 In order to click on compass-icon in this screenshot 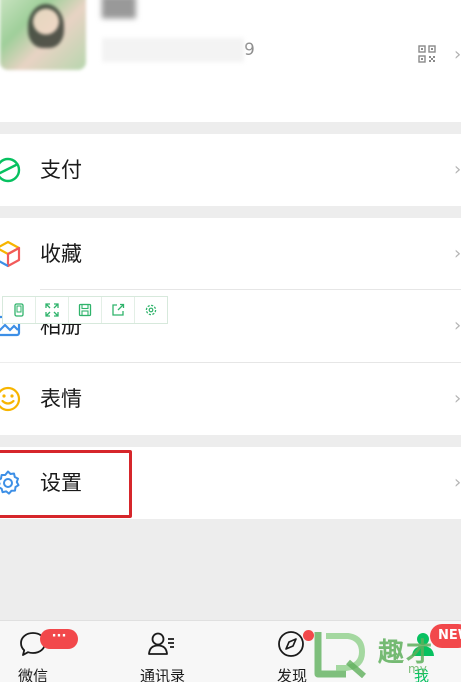, I will do `click(291, 644)`.